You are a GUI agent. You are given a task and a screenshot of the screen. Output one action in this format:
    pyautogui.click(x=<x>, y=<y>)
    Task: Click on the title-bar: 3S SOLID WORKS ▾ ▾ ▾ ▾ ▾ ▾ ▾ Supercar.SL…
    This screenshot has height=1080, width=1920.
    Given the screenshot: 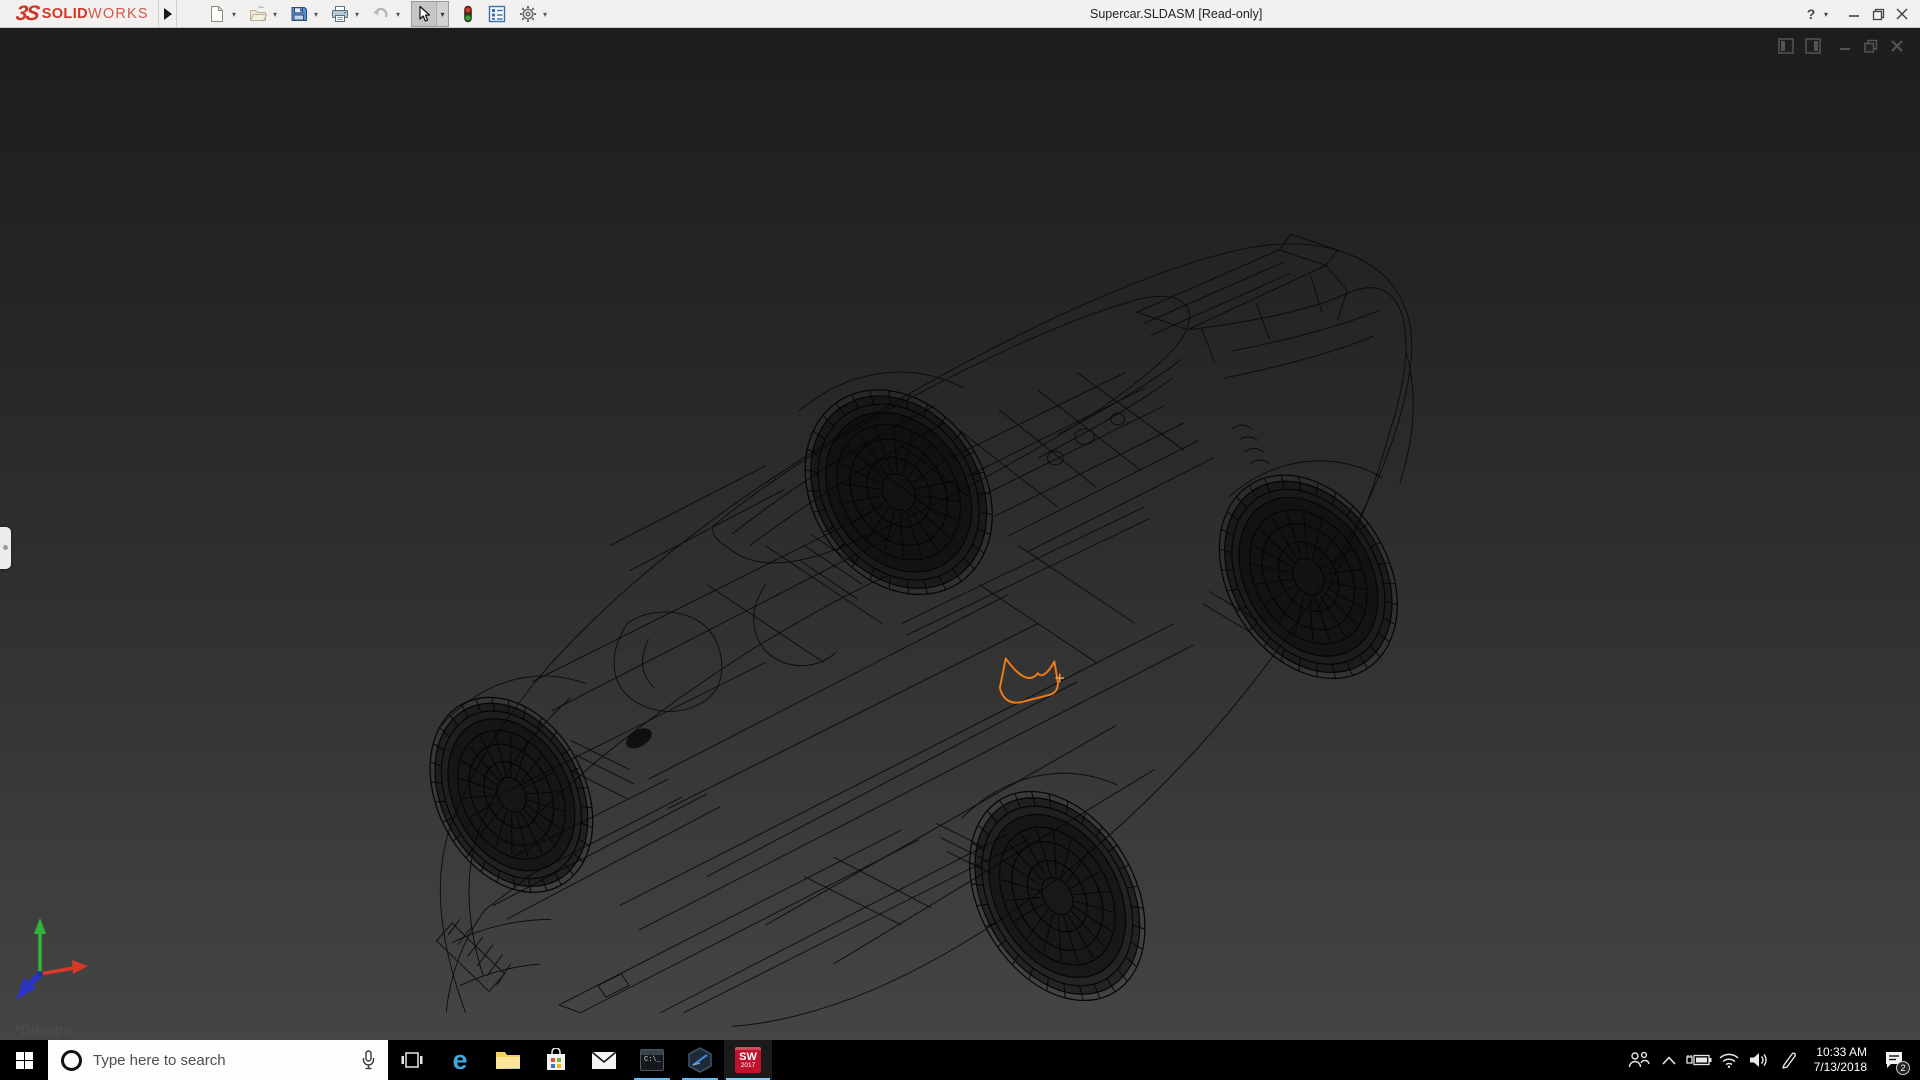 What is the action you would take?
    pyautogui.click(x=960, y=14)
    